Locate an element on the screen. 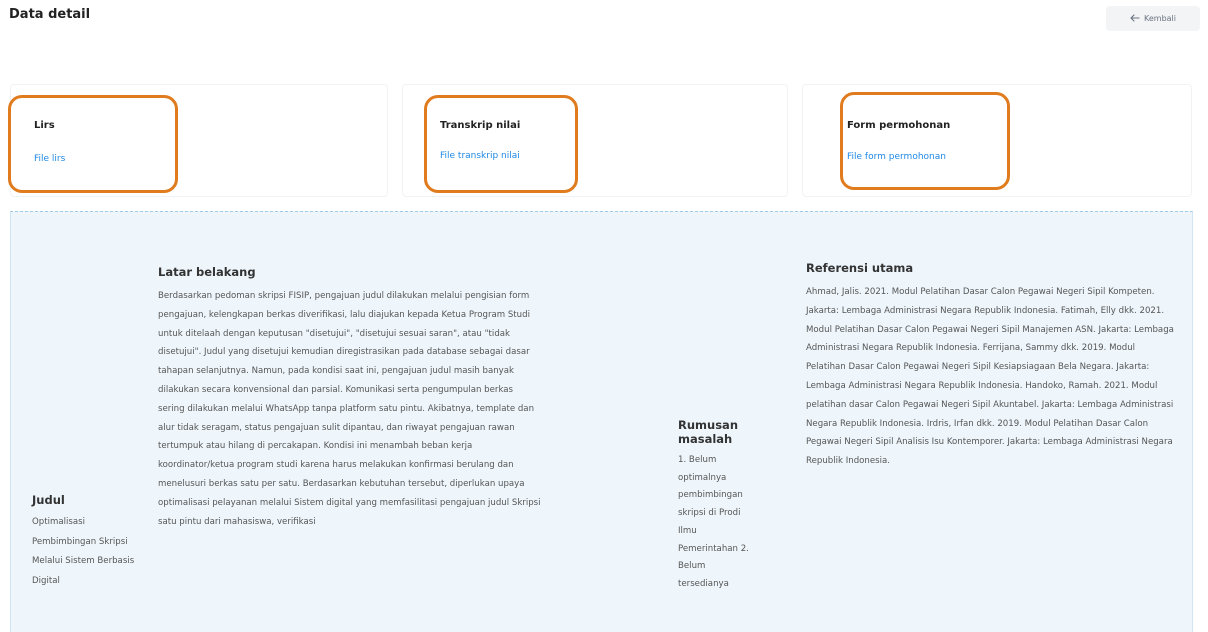  card-transkrip-nilai: Transkrip nilai File transkrip nilai is located at coordinates (595, 140).